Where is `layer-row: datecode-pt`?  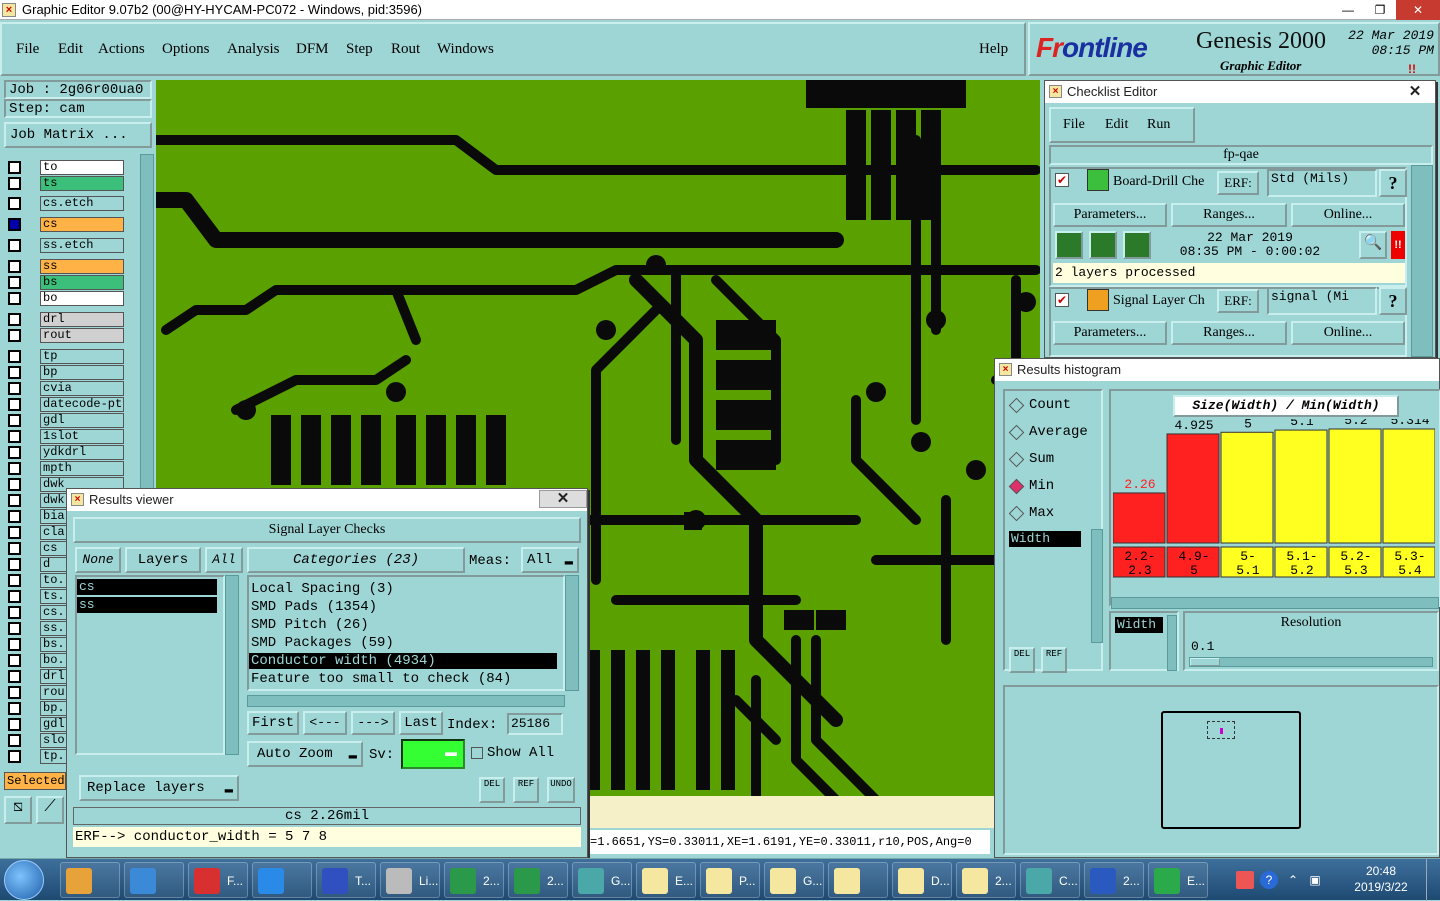 layer-row: datecode-pt is located at coordinates (66, 404).